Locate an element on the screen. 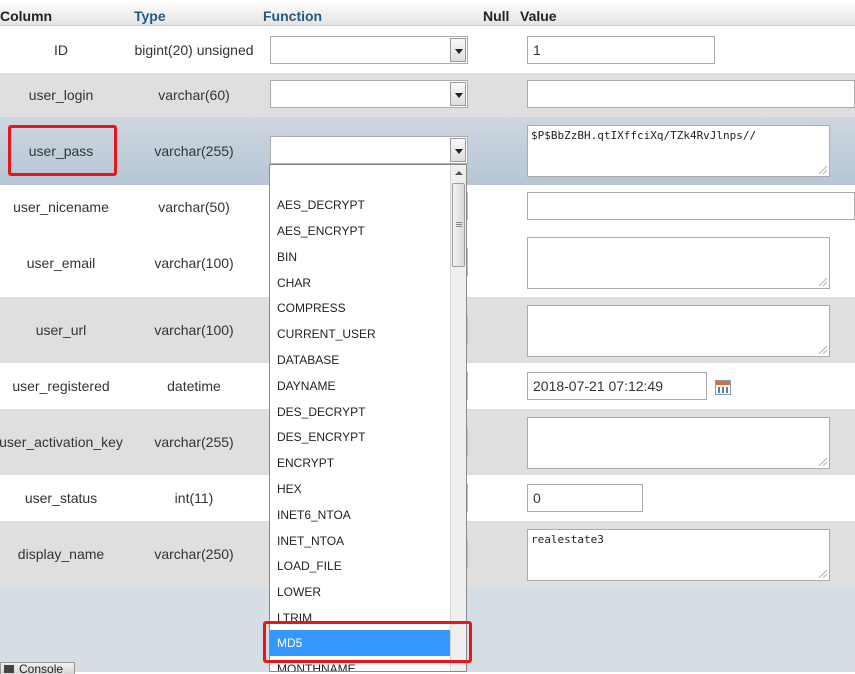  column-name: user_login is located at coordinates (61, 95).